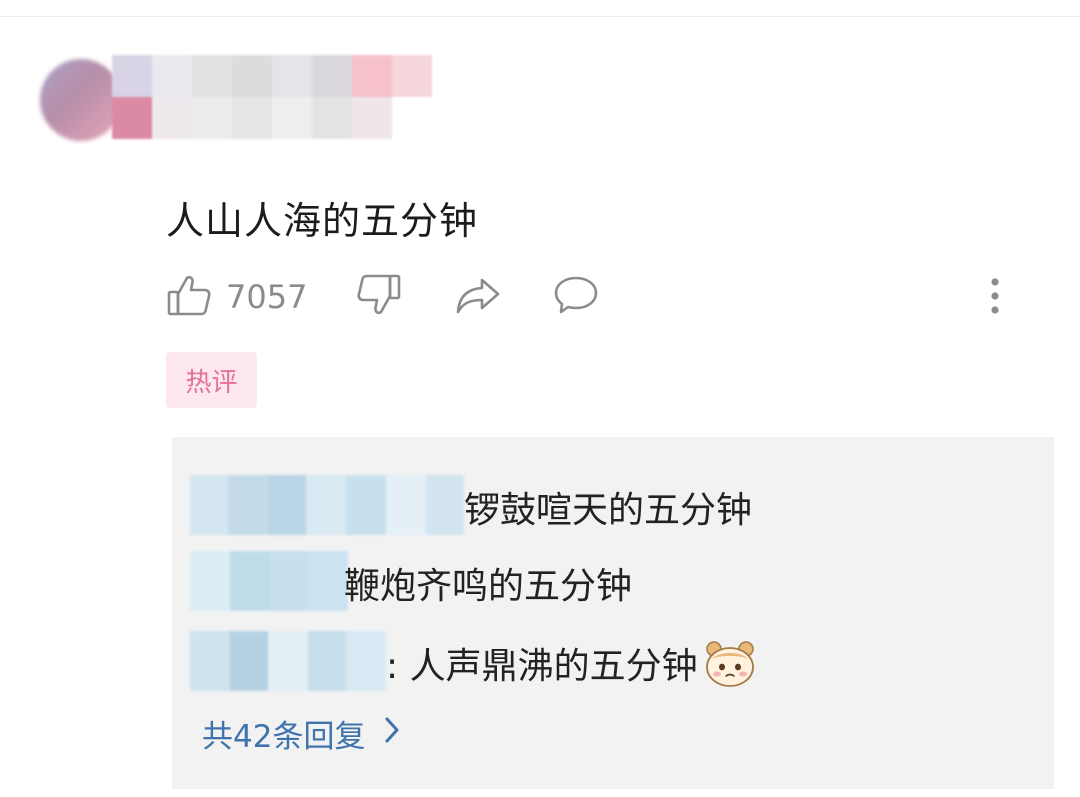 Image resolution: width=1080 pixels, height=797 pixels. I want to click on comment-author-header, so click(250, 101).